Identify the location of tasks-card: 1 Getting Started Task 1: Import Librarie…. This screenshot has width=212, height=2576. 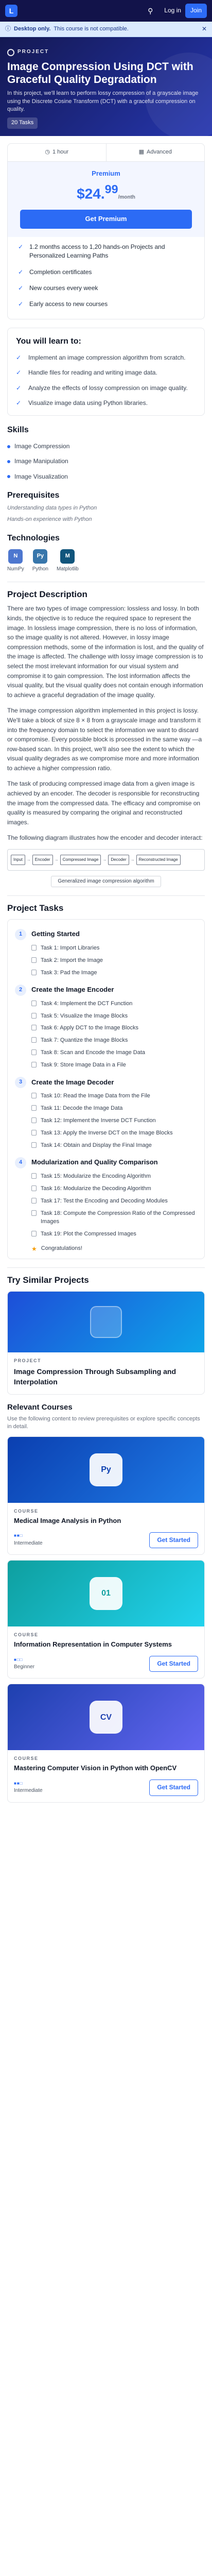
(106, 1089).